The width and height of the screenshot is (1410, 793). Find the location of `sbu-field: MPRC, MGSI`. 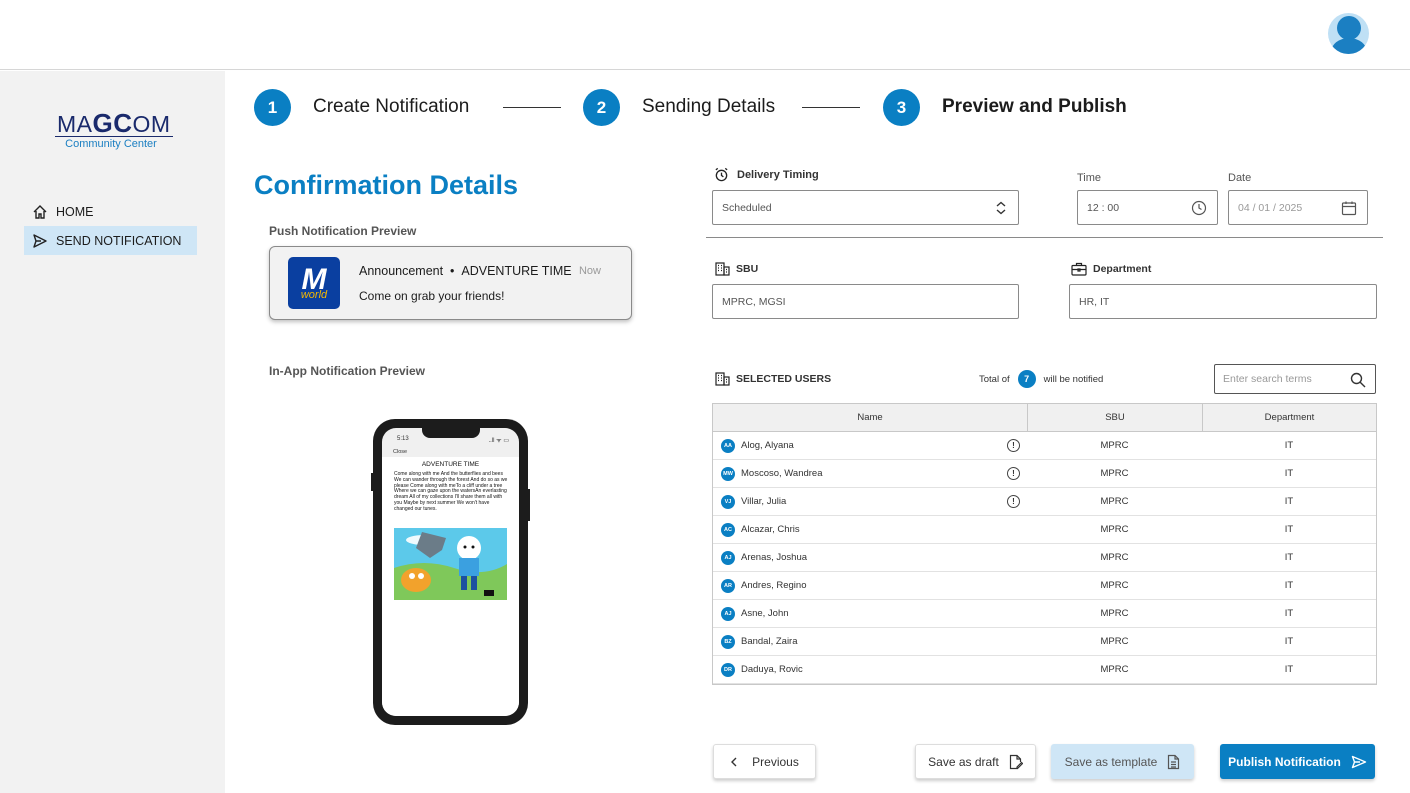

sbu-field: MPRC, MGSI is located at coordinates (865, 301).